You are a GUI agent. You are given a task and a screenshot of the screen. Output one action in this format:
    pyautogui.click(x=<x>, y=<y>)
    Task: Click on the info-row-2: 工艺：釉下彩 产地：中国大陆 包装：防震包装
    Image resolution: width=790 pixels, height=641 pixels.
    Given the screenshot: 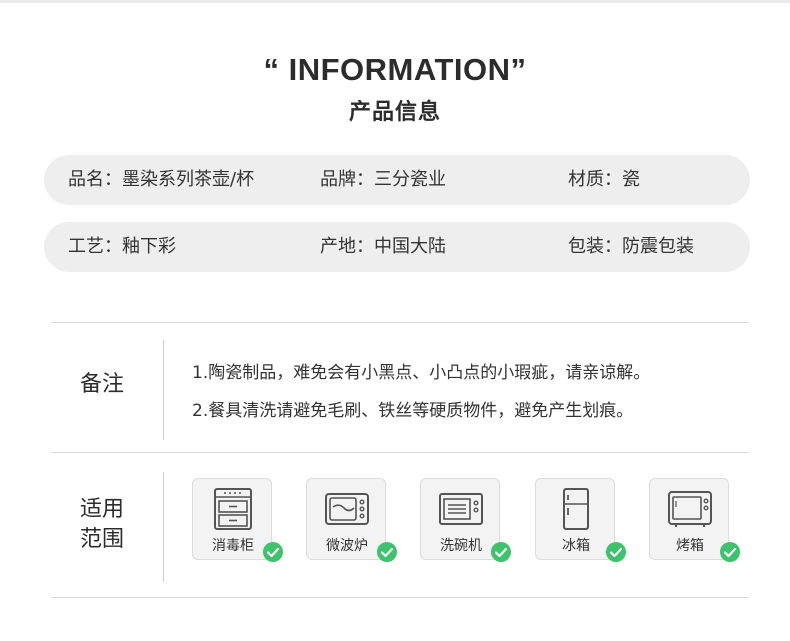 What is the action you would take?
    pyautogui.click(x=397, y=247)
    